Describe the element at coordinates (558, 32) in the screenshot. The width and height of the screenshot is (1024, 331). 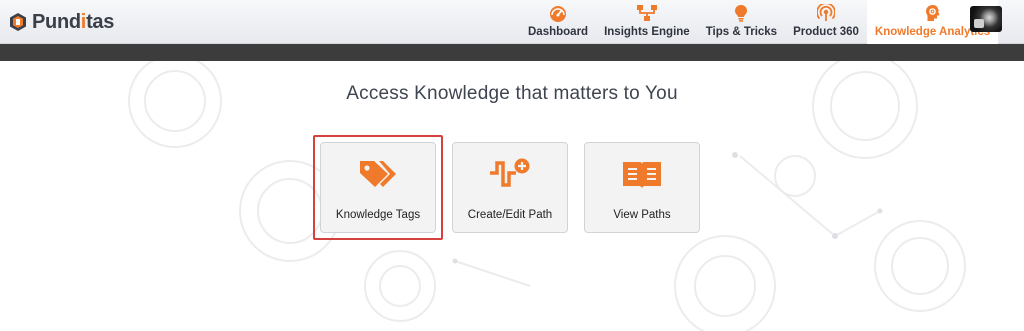
I see `nav-label-dashboard: Dashboard` at that location.